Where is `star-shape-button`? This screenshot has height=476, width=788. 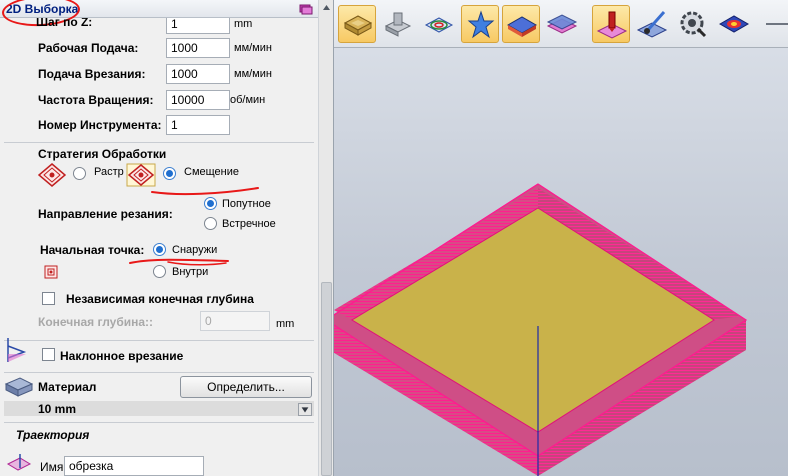 star-shape-button is located at coordinates (480, 24).